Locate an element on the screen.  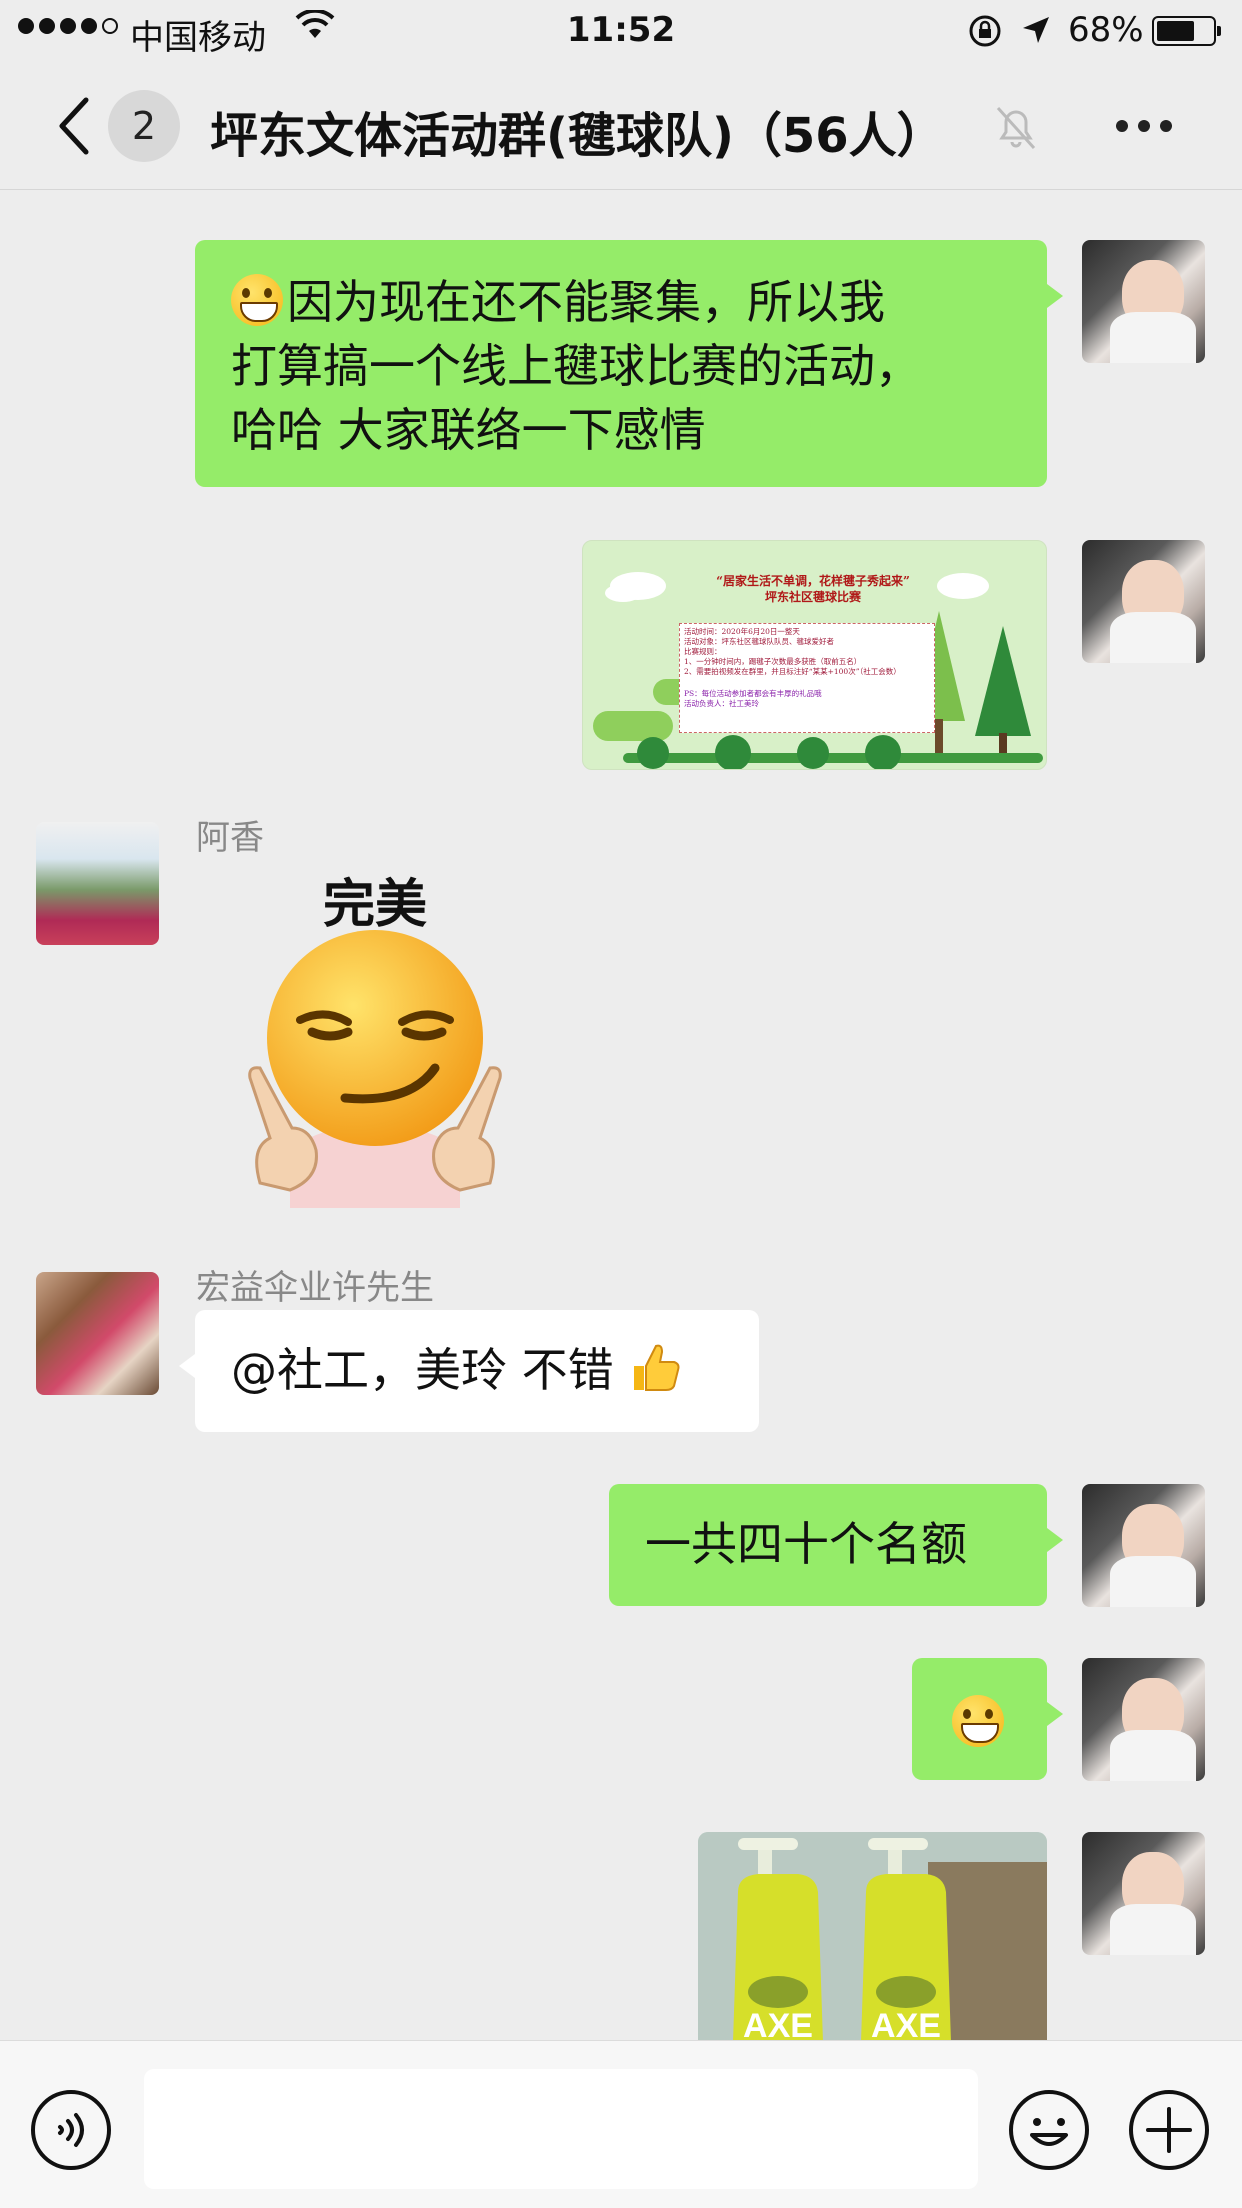
smirk-face-icon is located at coordinates (375, 1069).